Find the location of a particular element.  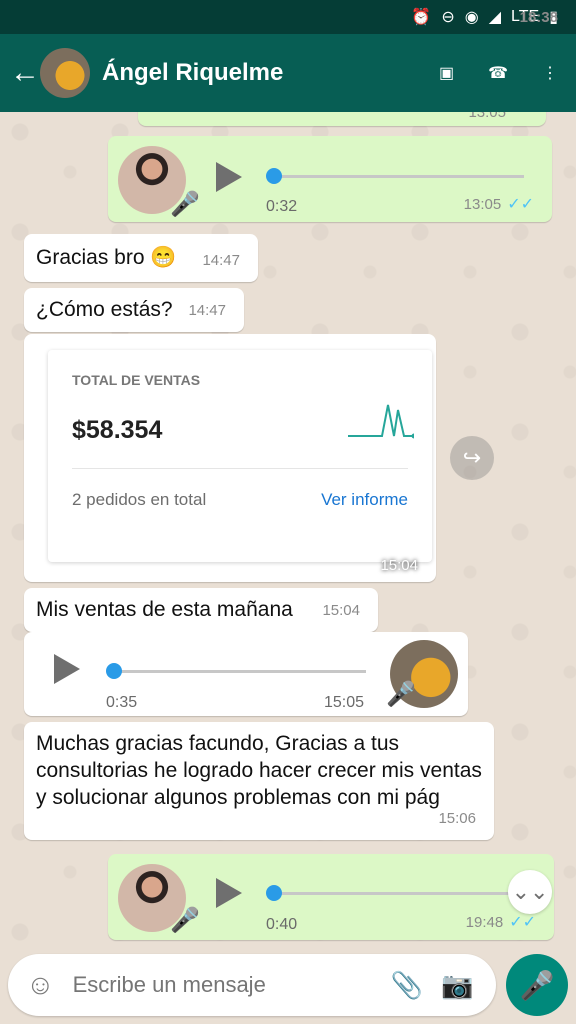

message-time: 13:05 ✓✓ is located at coordinates (498, 204).